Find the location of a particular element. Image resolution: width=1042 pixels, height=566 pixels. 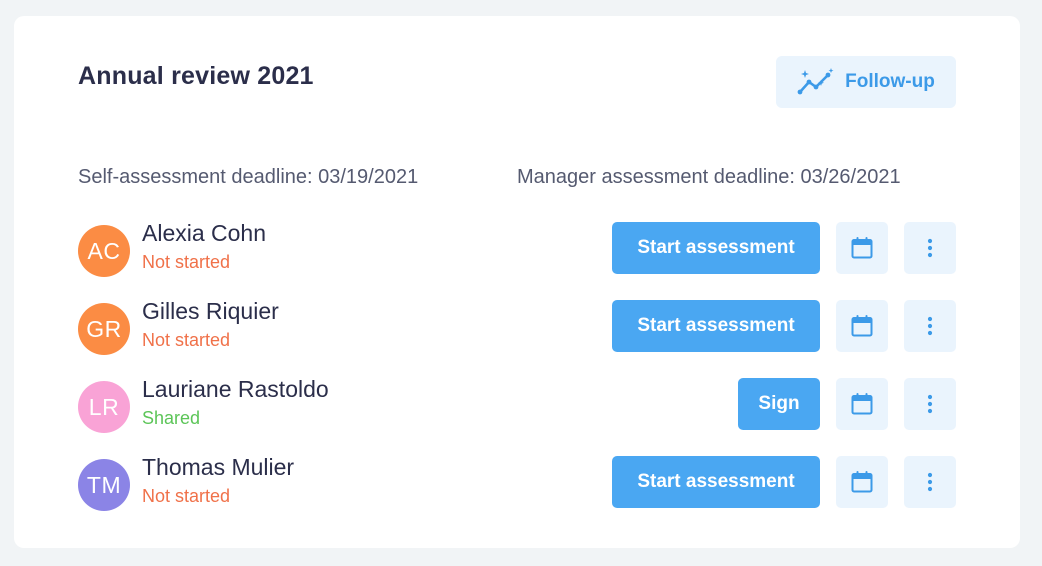

status-label: Shared is located at coordinates (171, 418).